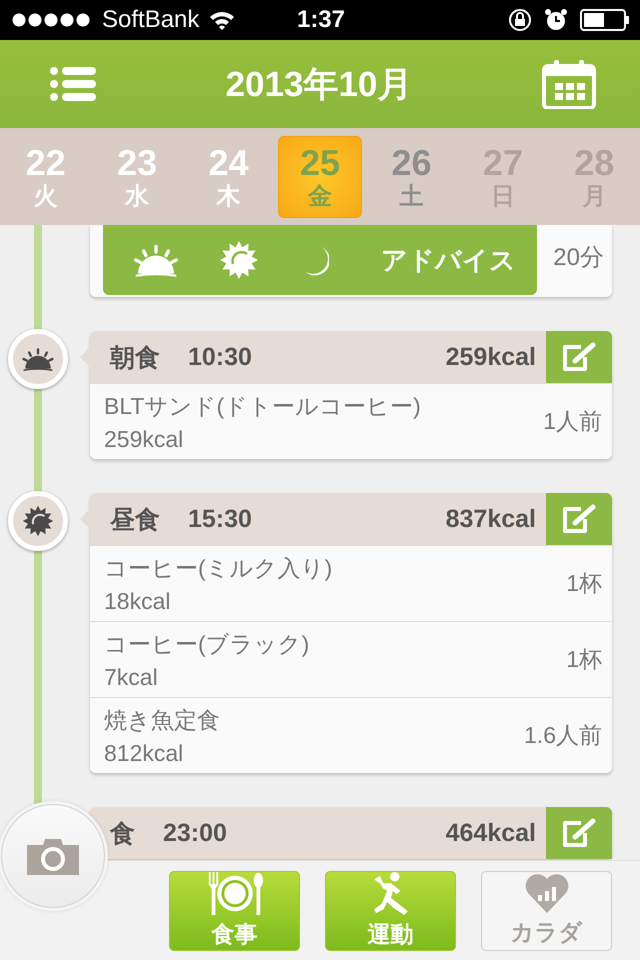  I want to click on tab-button: カラダ, so click(546, 910).